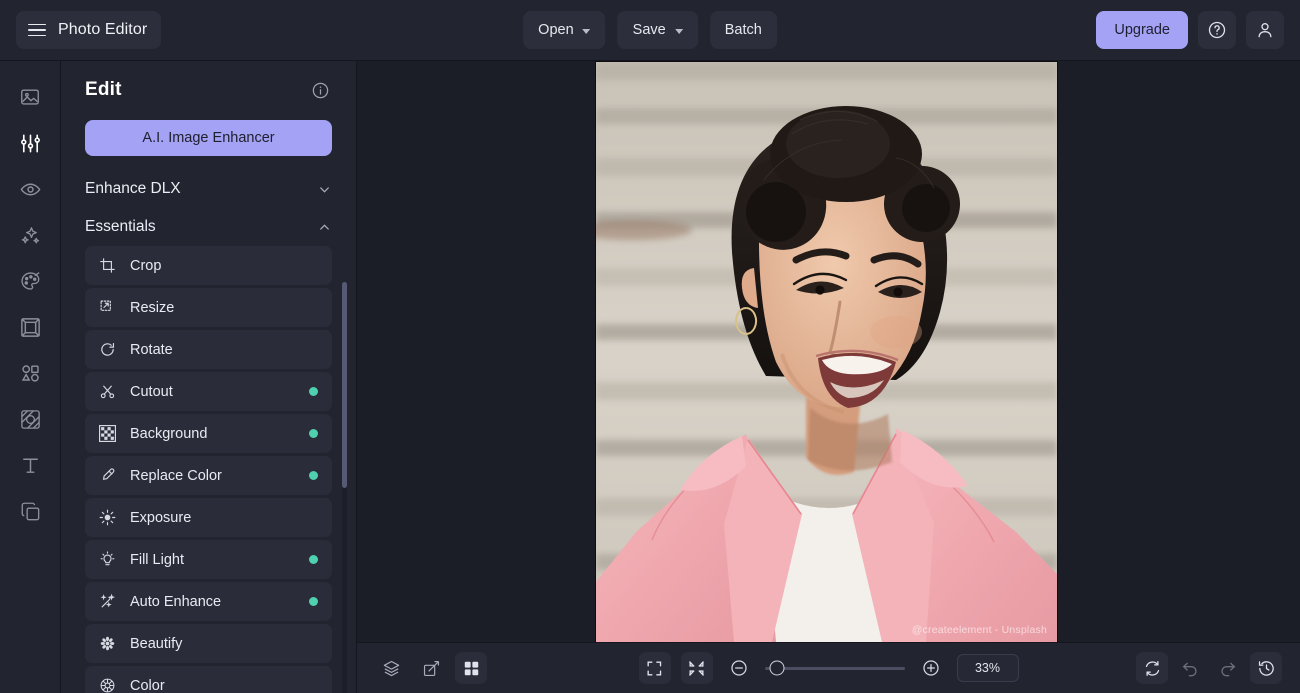 The height and width of the screenshot is (693, 1300). What do you see at coordinates (107, 433) in the screenshot?
I see `checker-icon` at bounding box center [107, 433].